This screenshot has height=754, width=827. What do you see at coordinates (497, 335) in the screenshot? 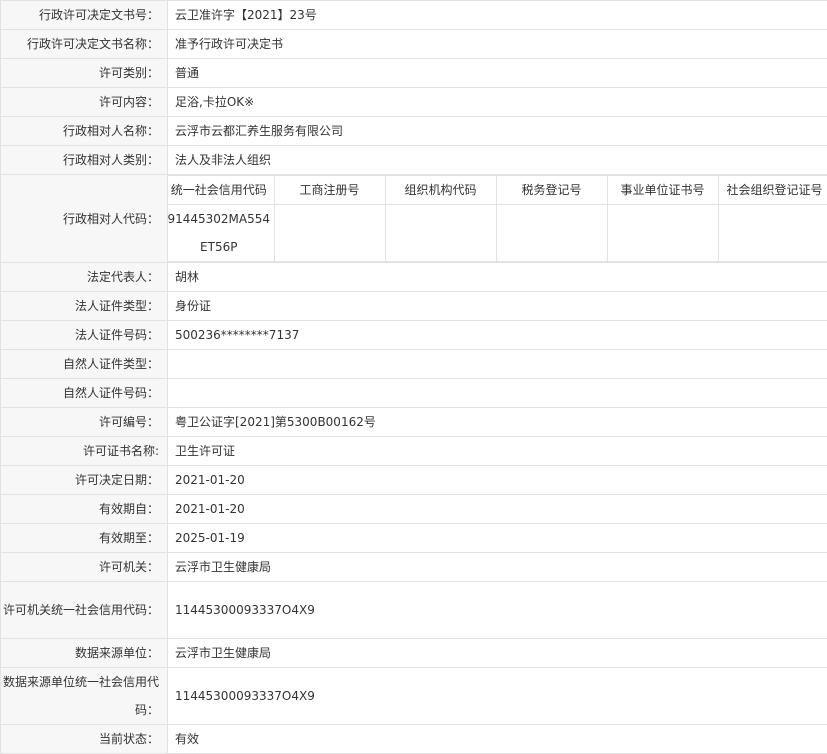
I see `field-value: 500236********7137` at bounding box center [497, 335].